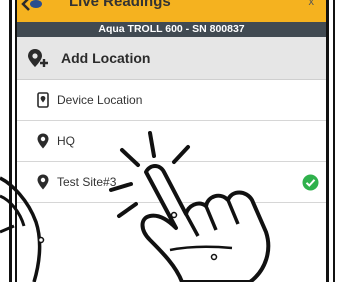 This screenshot has width=339, height=282. Describe the element at coordinates (171, 100) in the screenshot. I see `list-item-device-location: Device Location` at that location.